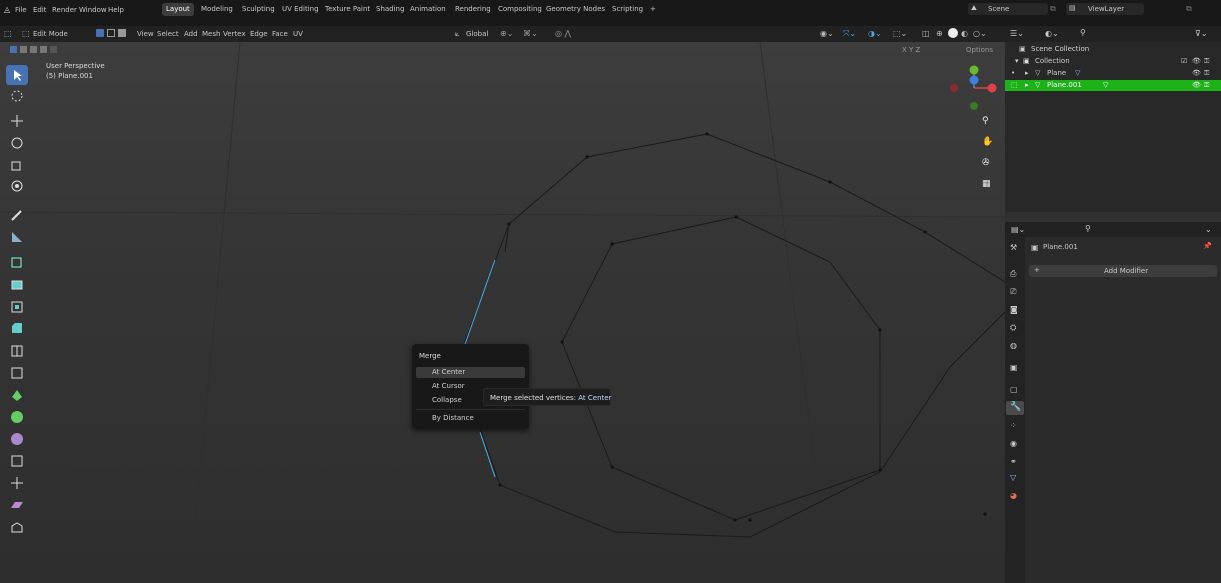 This screenshot has width=1221, height=583. Describe the element at coordinates (17, 143) in the screenshot. I see `rotate-tool` at that location.